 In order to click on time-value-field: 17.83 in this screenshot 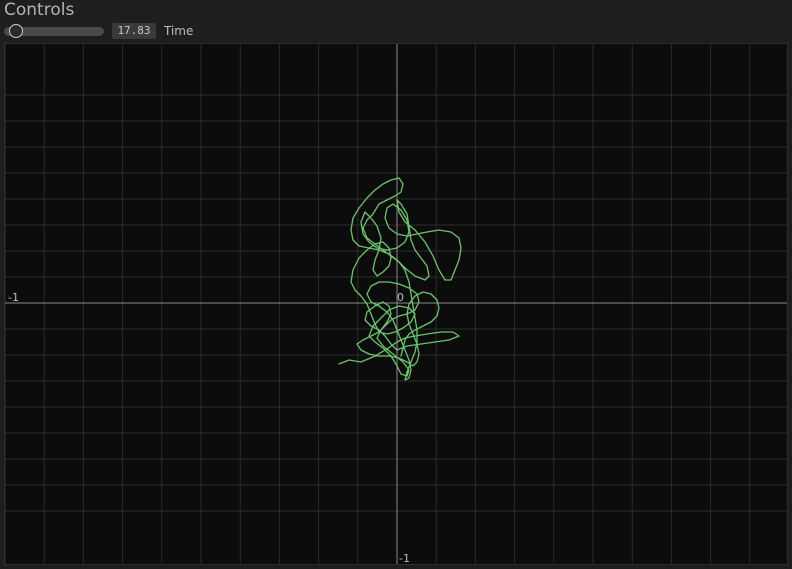, I will do `click(134, 31)`.